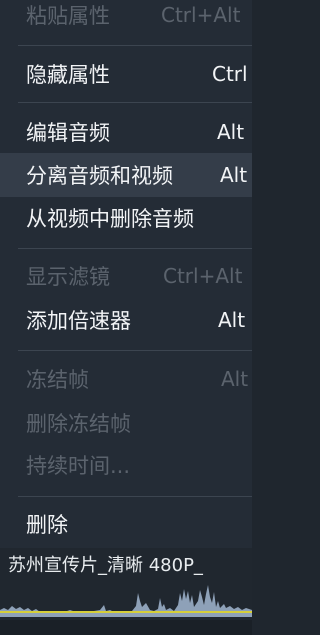  I want to click on menu-item-label: 从视频中删除音频, so click(110, 219).